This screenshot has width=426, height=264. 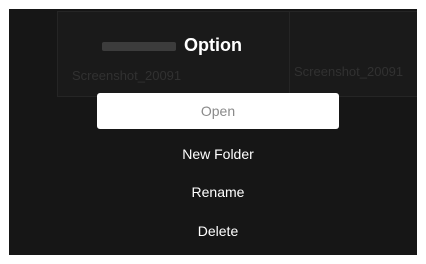 What do you see at coordinates (218, 192) in the screenshot?
I see `option-rename: Rename` at bounding box center [218, 192].